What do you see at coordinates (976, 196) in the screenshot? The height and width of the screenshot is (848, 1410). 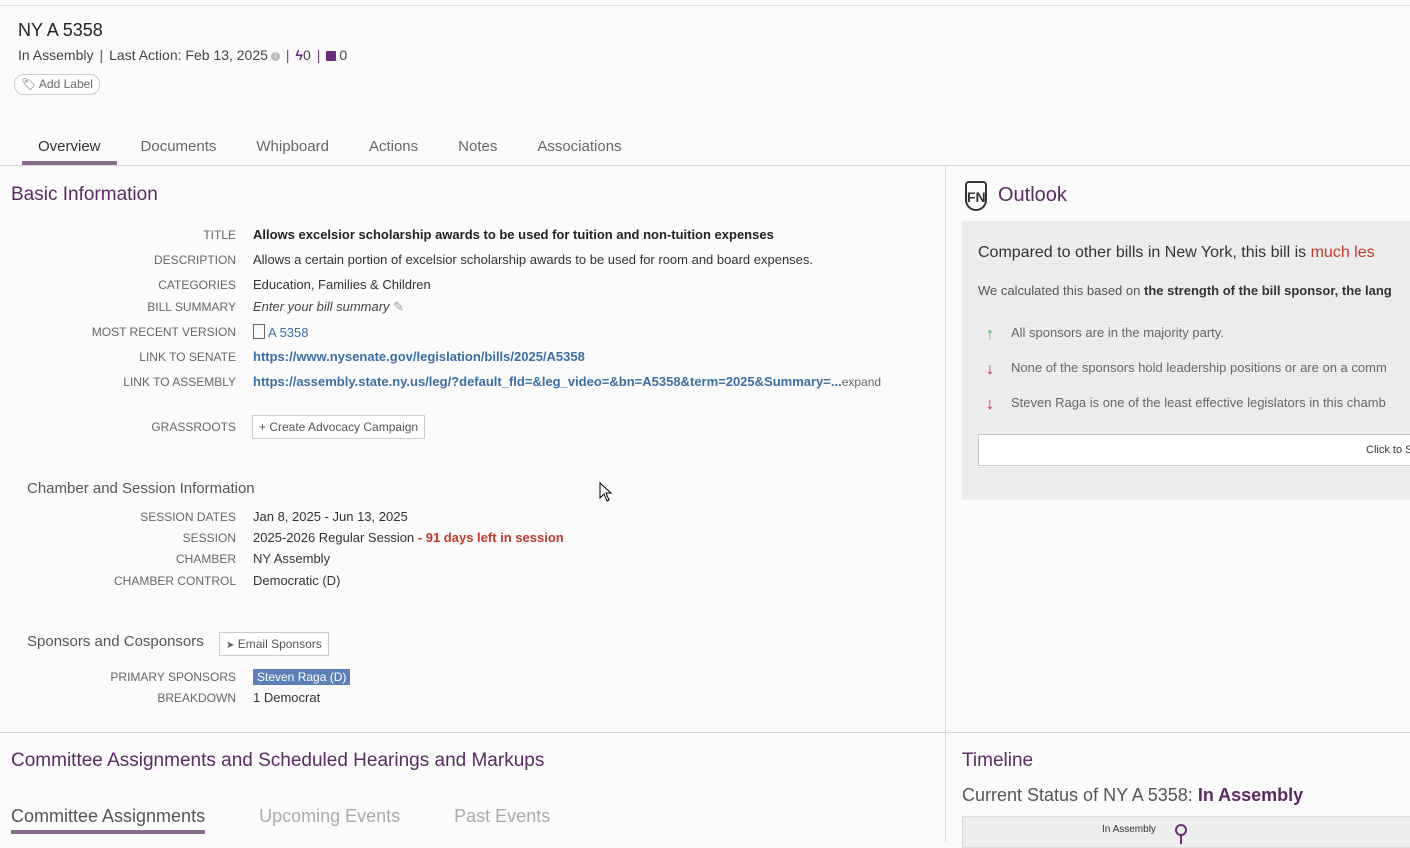 I see `fn-logo-icon: FN` at bounding box center [976, 196].